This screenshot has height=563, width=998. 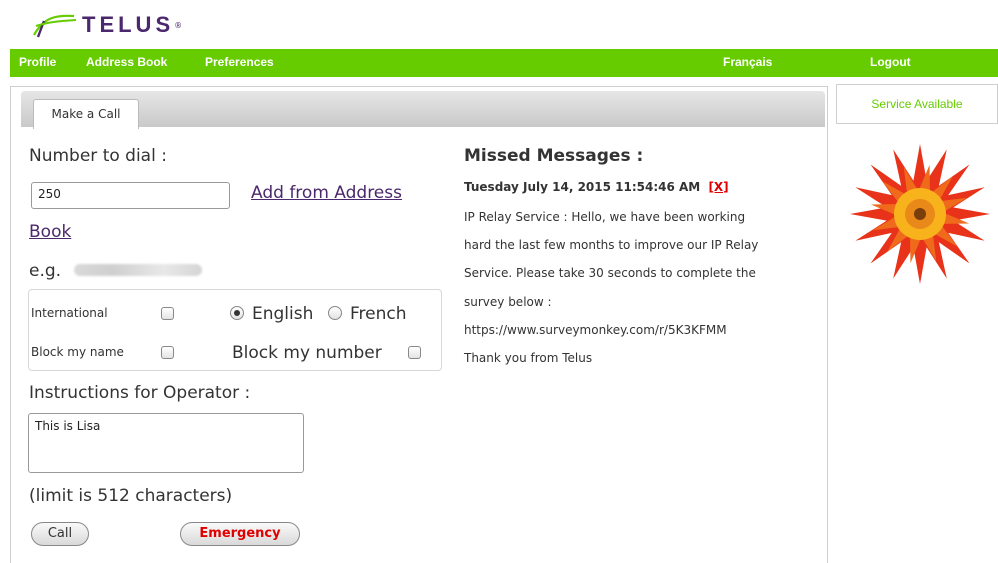 What do you see at coordinates (414, 352) in the screenshot?
I see `block-number-checkbox` at bounding box center [414, 352].